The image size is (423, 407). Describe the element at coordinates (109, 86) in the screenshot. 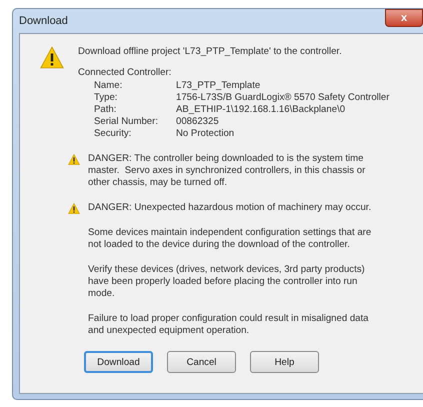

I see `field-label: Name:` at that location.